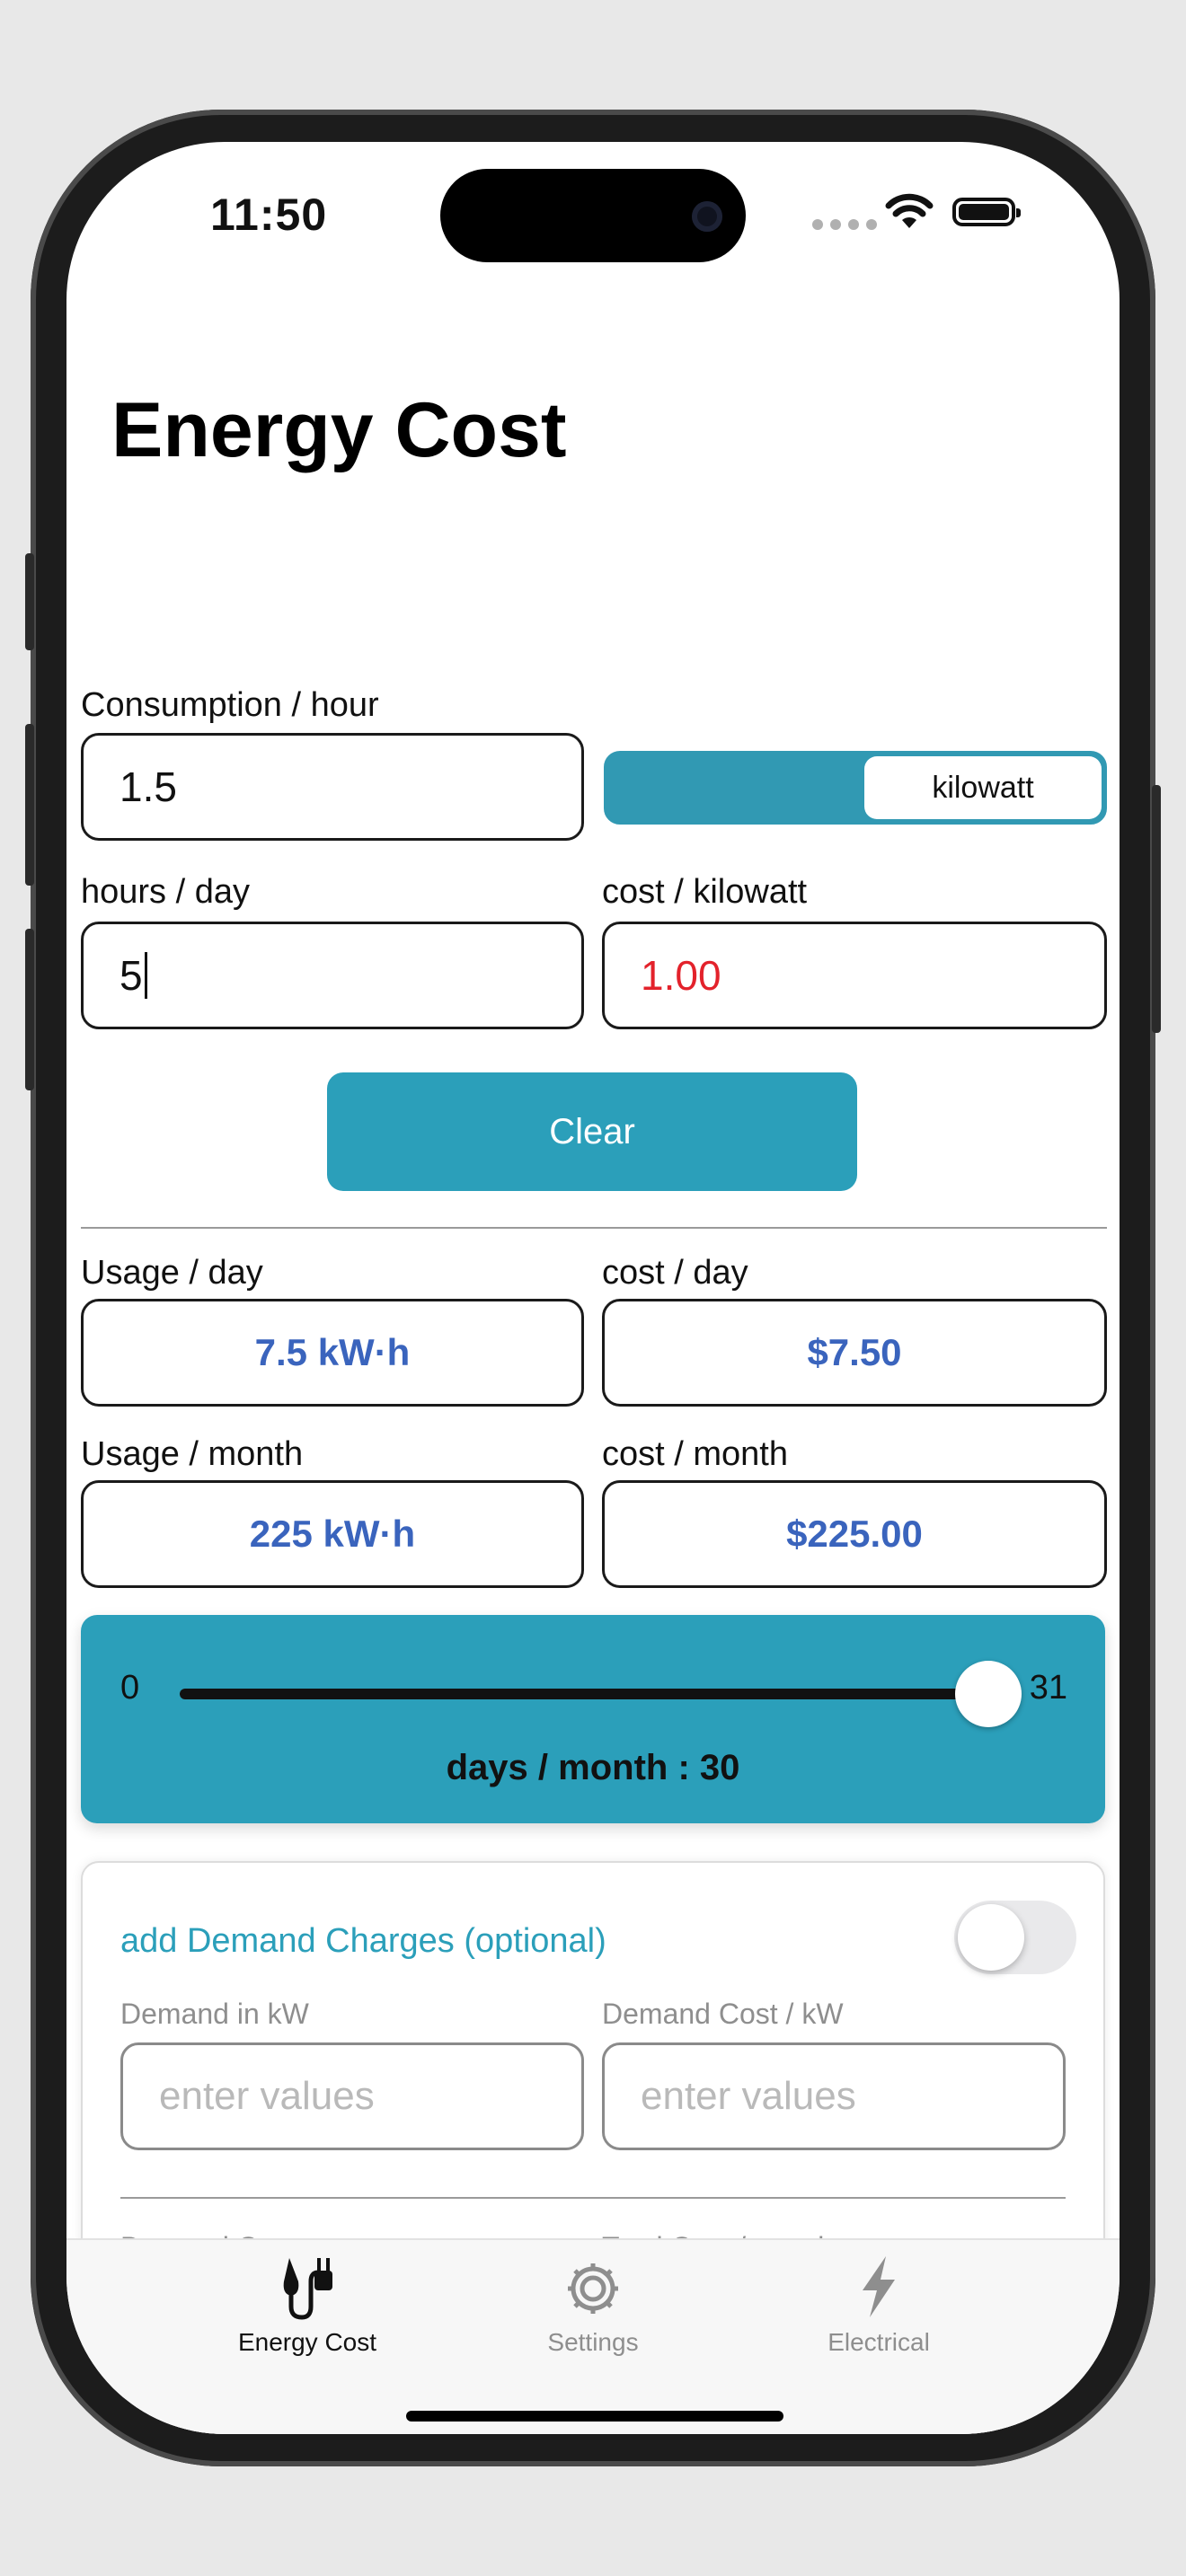  I want to click on cost-month-label: cost / month, so click(695, 1454).